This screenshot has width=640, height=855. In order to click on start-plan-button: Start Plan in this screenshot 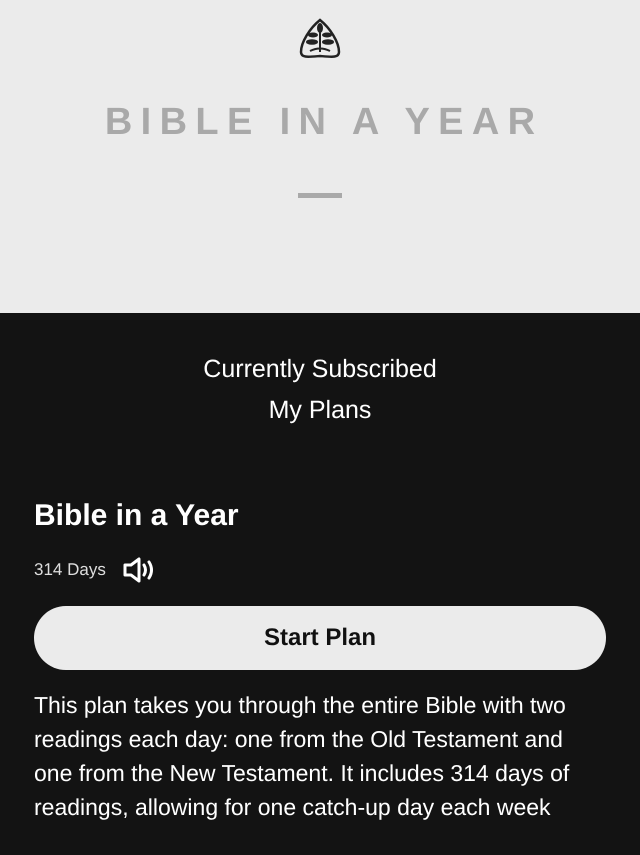, I will do `click(320, 638)`.